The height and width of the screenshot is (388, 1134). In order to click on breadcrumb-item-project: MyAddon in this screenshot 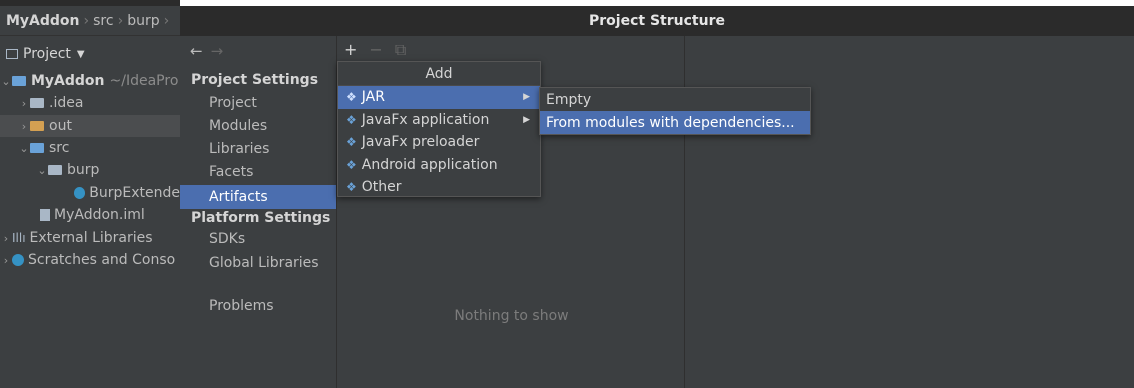, I will do `click(43, 21)`.